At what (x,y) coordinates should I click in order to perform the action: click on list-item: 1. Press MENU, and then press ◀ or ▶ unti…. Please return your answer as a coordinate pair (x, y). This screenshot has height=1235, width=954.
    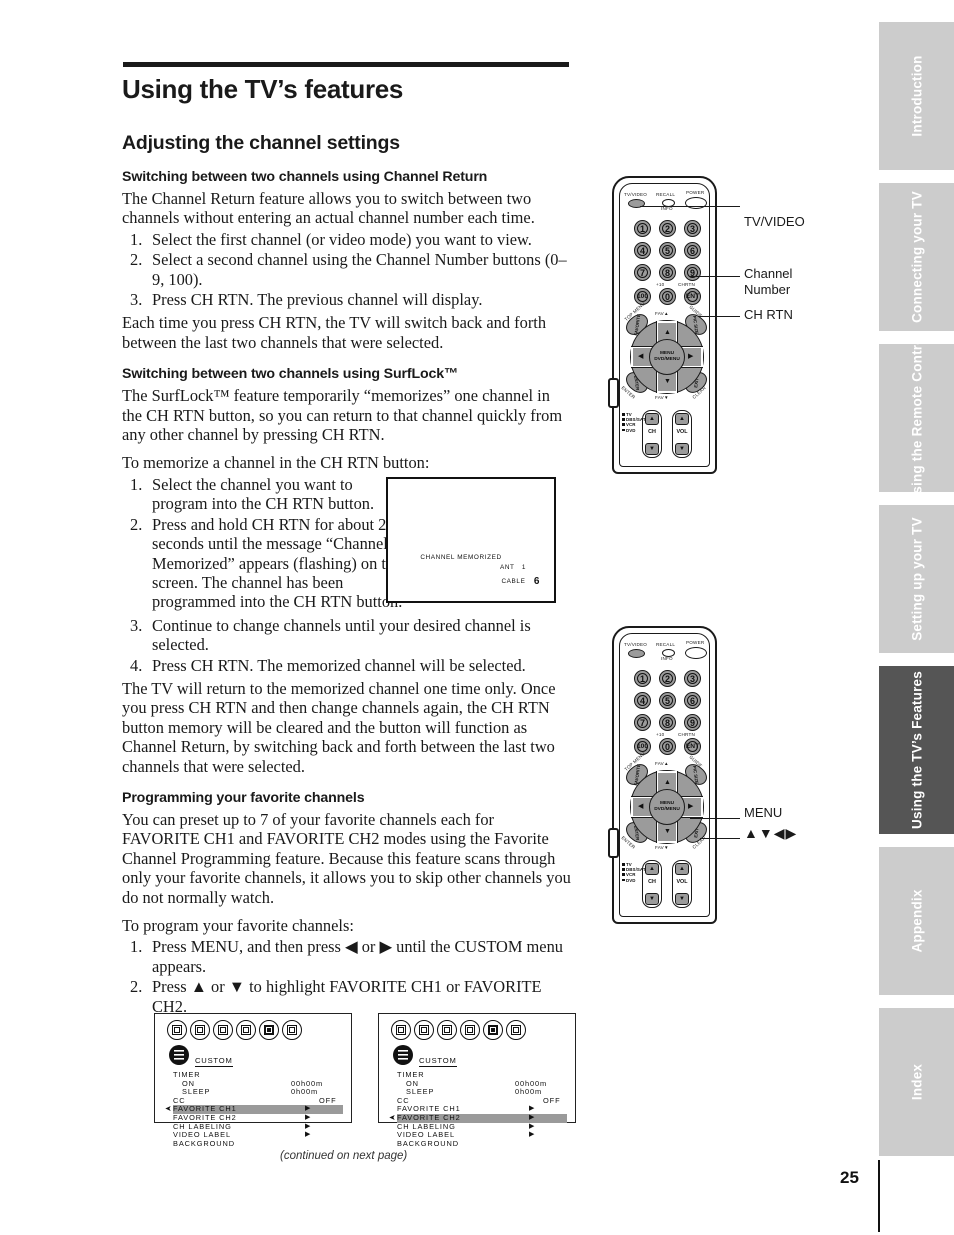
    Looking at the image, I should click on (348, 956).